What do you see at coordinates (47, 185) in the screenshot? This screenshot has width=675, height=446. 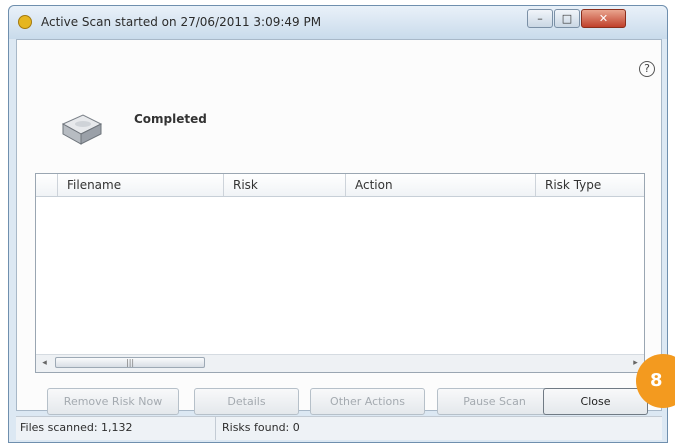 I see `column-header-select` at bounding box center [47, 185].